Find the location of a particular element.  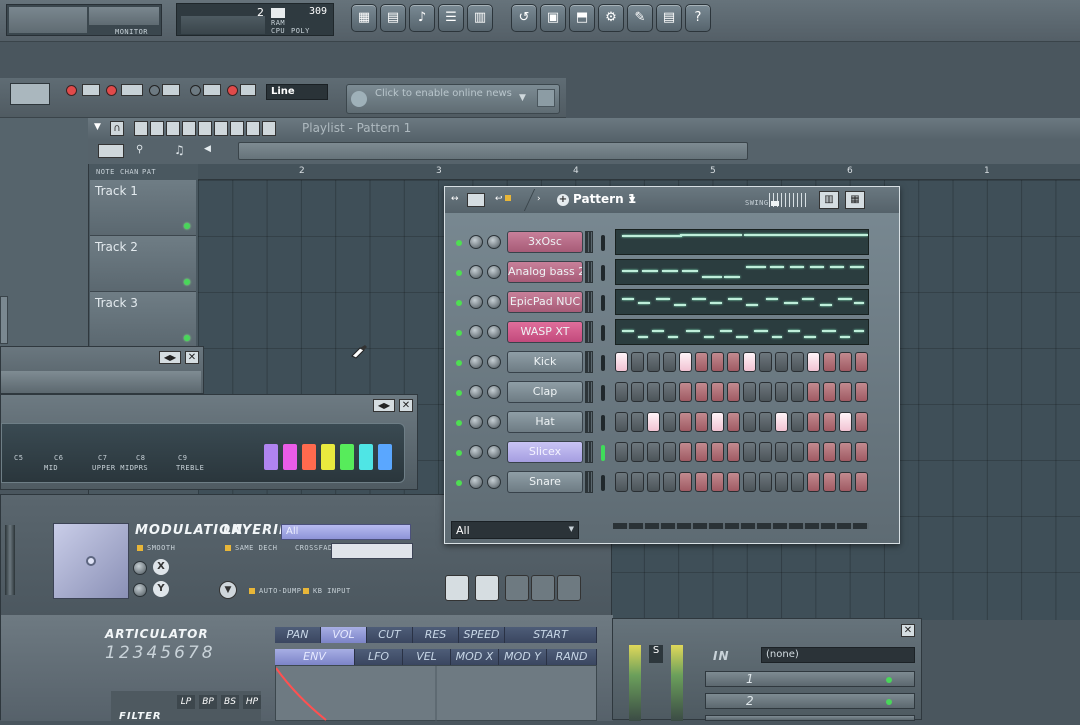

channel-button: WASP XT is located at coordinates (545, 332).